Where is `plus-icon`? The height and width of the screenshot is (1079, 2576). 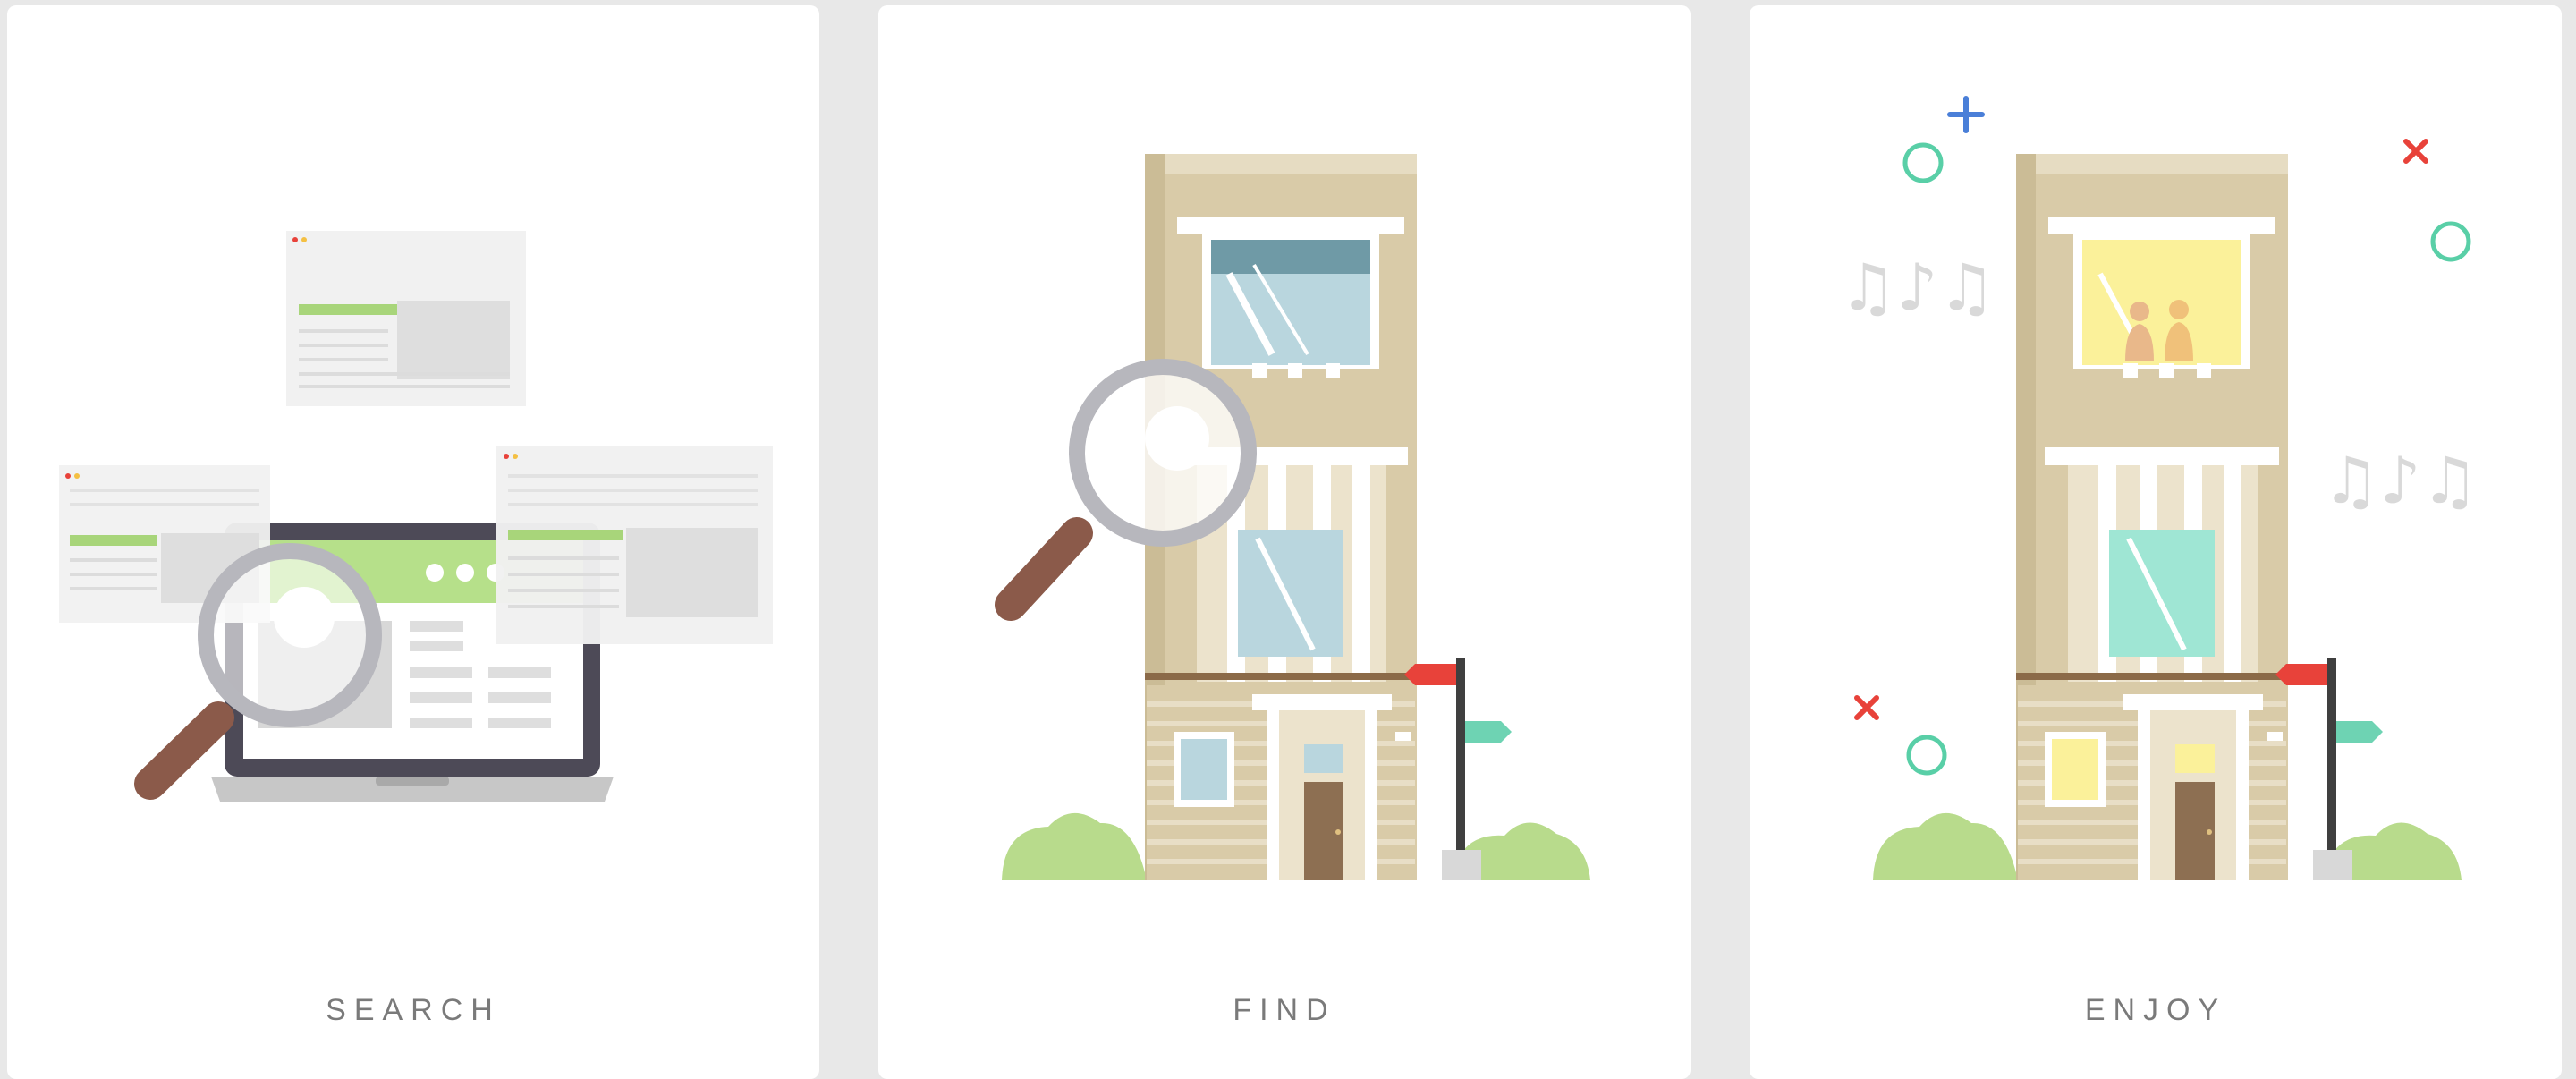 plus-icon is located at coordinates (1966, 114).